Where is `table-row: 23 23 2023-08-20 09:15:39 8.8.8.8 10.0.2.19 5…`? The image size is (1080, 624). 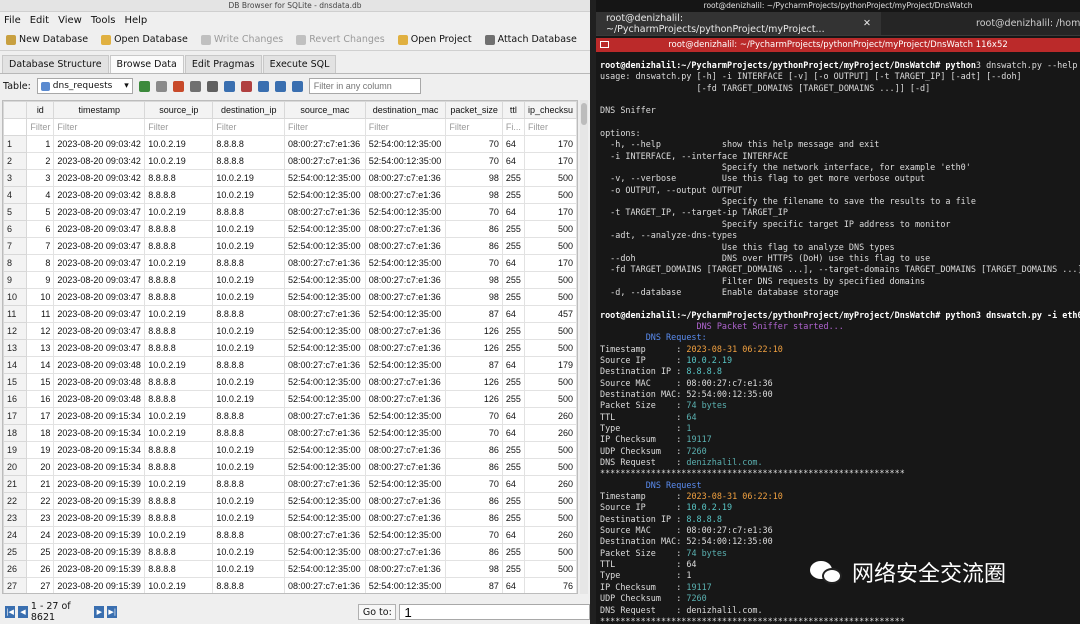
table-row: 23 23 2023-08-20 09:15:39 8.8.8.8 10.0.2.19 5… is located at coordinates (290, 518).